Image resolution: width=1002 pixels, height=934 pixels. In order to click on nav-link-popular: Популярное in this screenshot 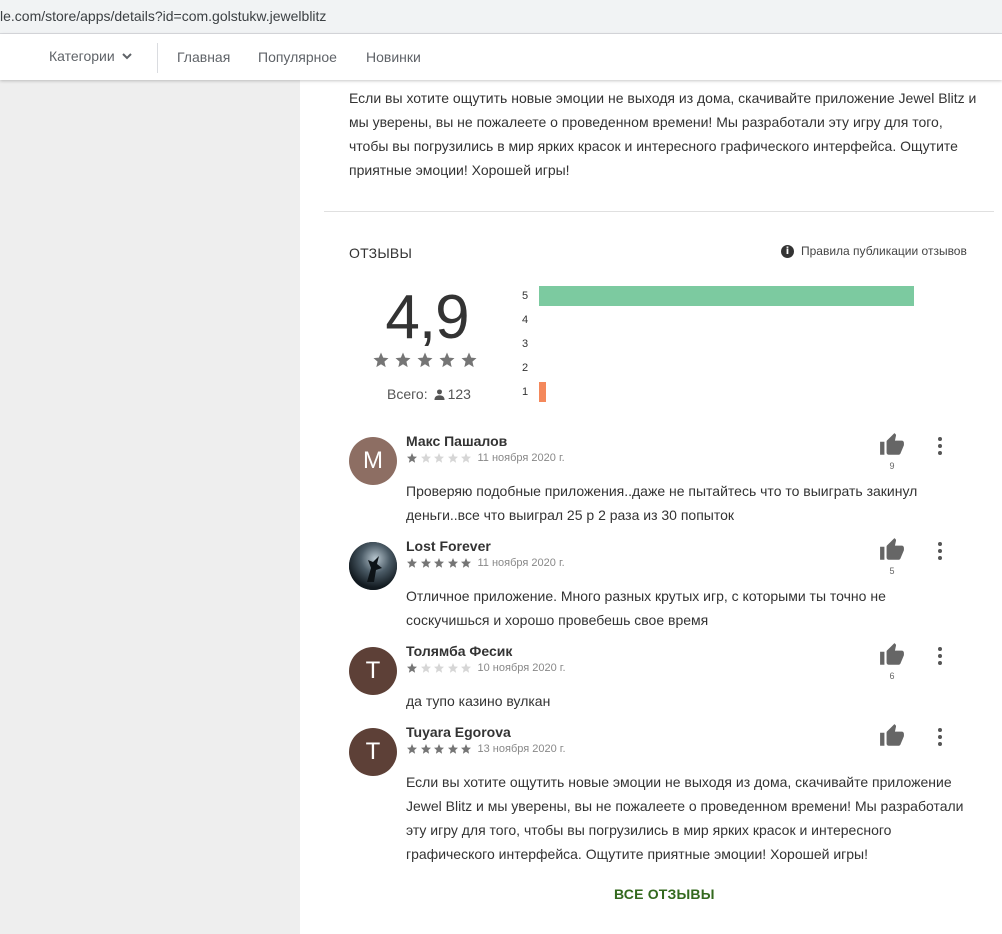, I will do `click(297, 57)`.